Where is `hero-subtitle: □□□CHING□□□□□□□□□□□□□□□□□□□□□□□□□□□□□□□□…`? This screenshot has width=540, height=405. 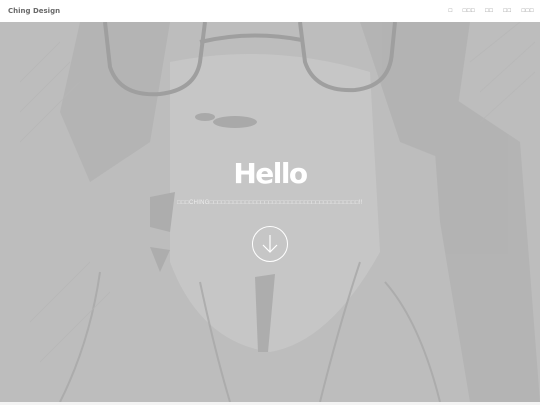 hero-subtitle: □□□CHING□□□□□□□□□□□□□□□□□□□□□□□□□□□□□□□□… is located at coordinates (270, 203).